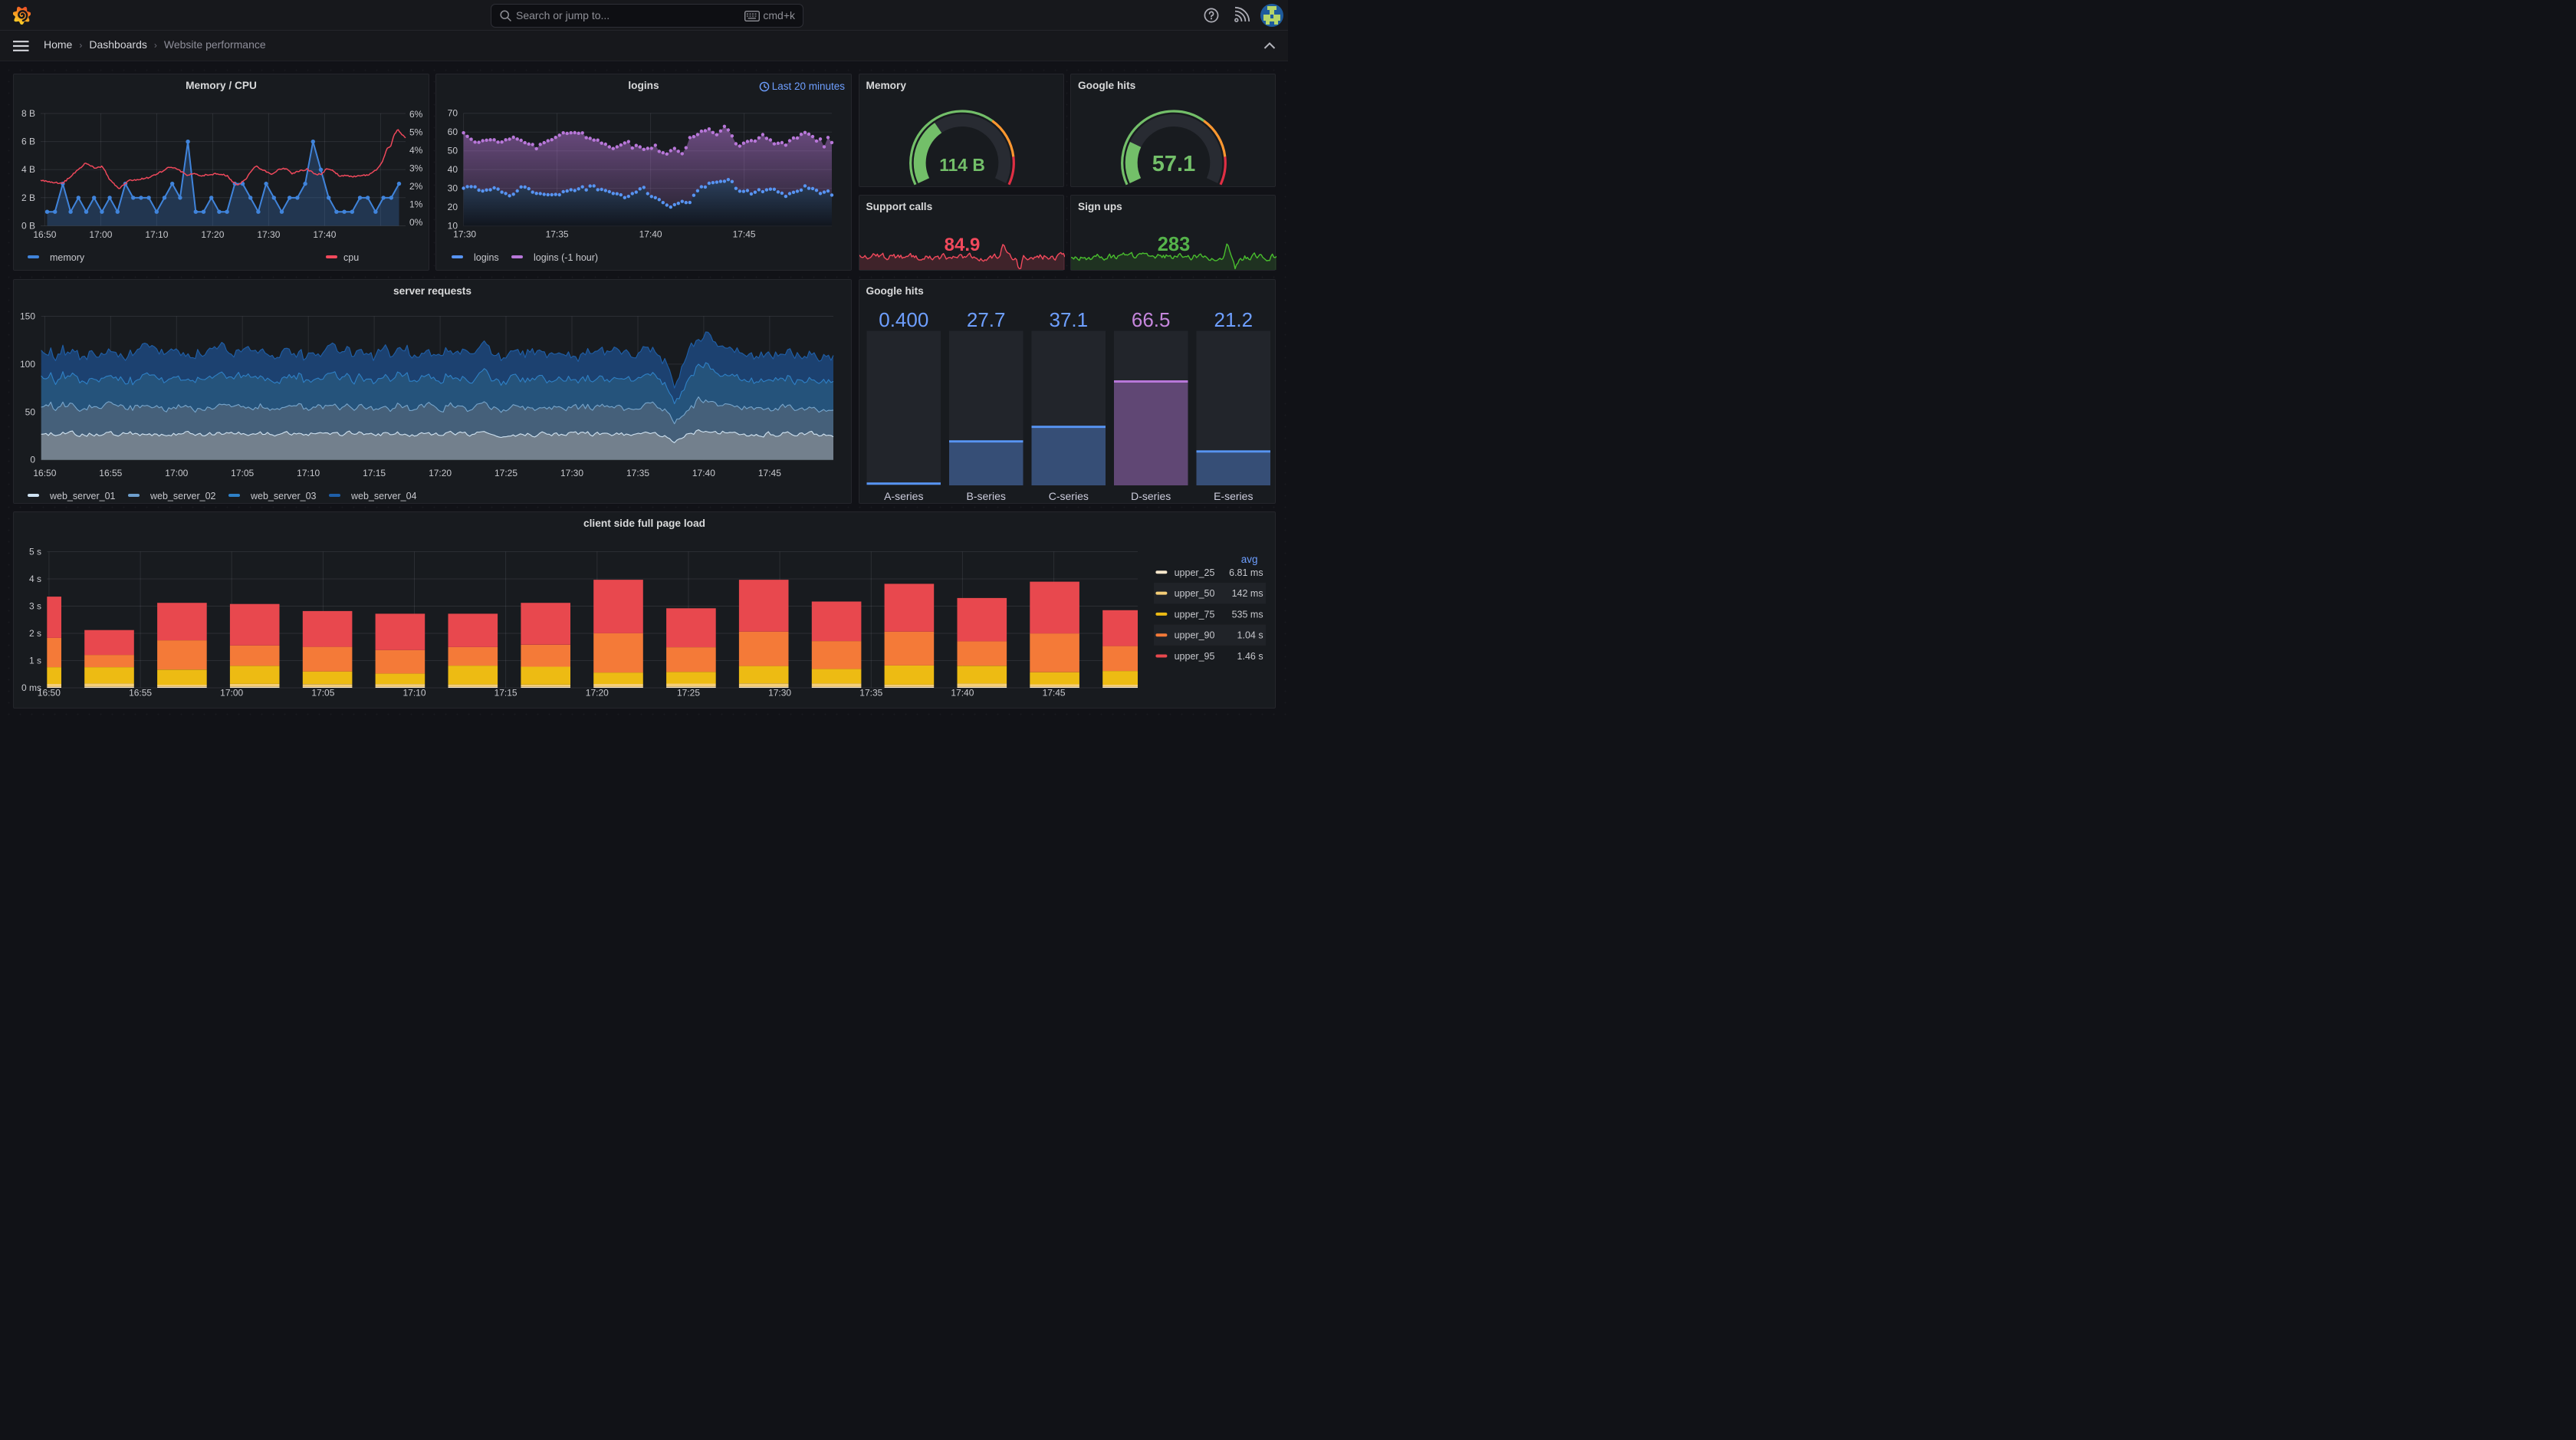 The image size is (2576, 1440). What do you see at coordinates (1151, 496) in the screenshot?
I see `svg-text: D-series` at bounding box center [1151, 496].